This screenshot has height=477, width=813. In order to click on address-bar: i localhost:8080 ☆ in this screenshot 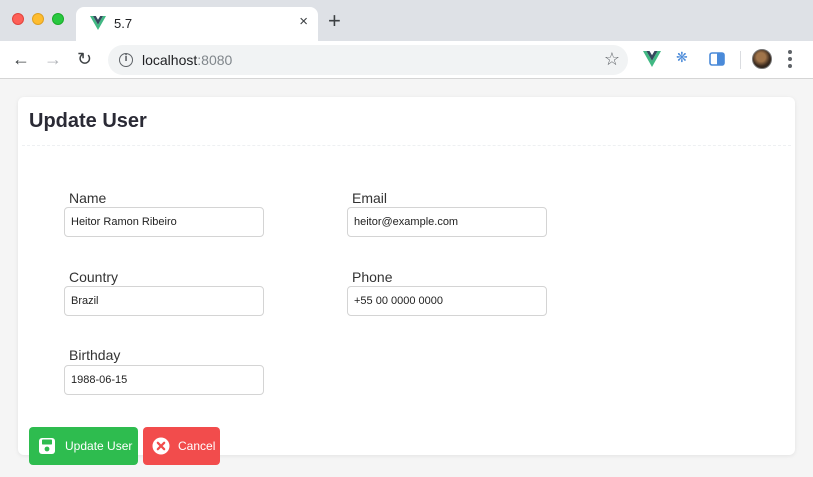, I will do `click(368, 60)`.